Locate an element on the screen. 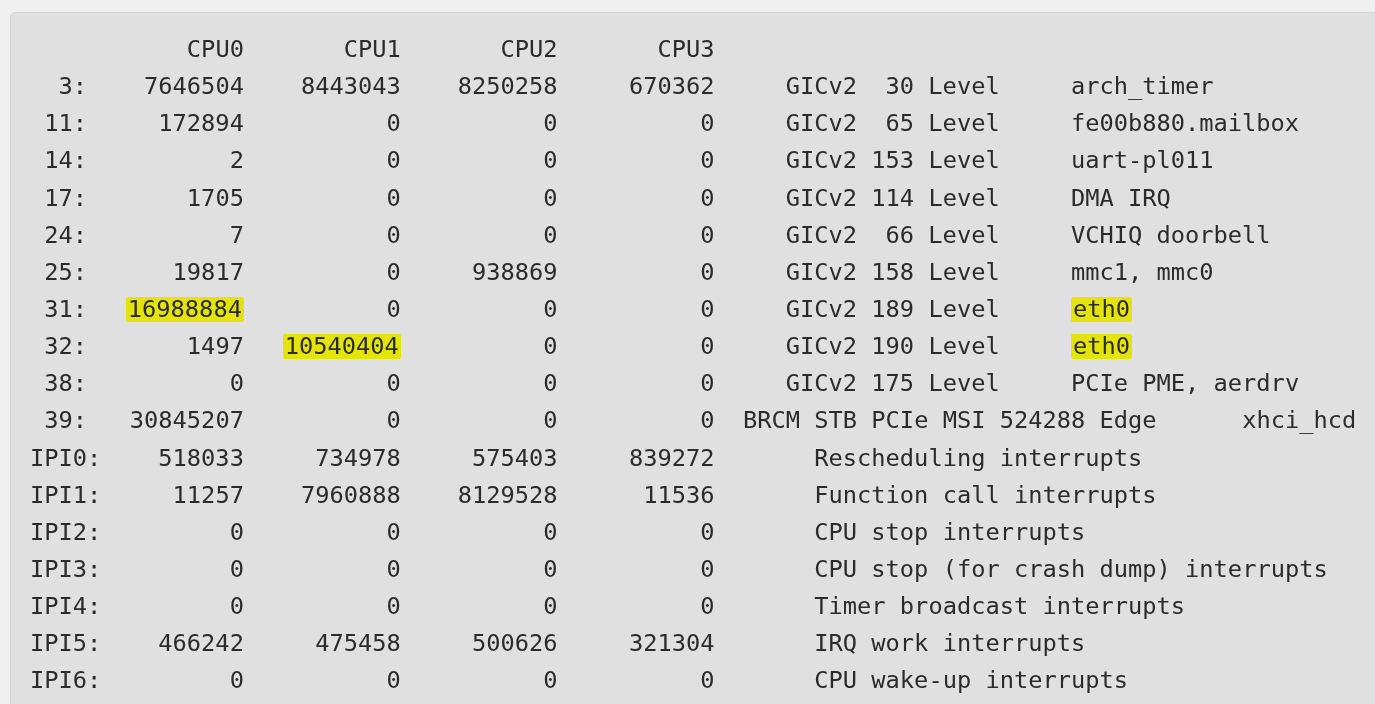 The image size is (1375, 704). interrupt-number: 3: is located at coordinates (73, 87).